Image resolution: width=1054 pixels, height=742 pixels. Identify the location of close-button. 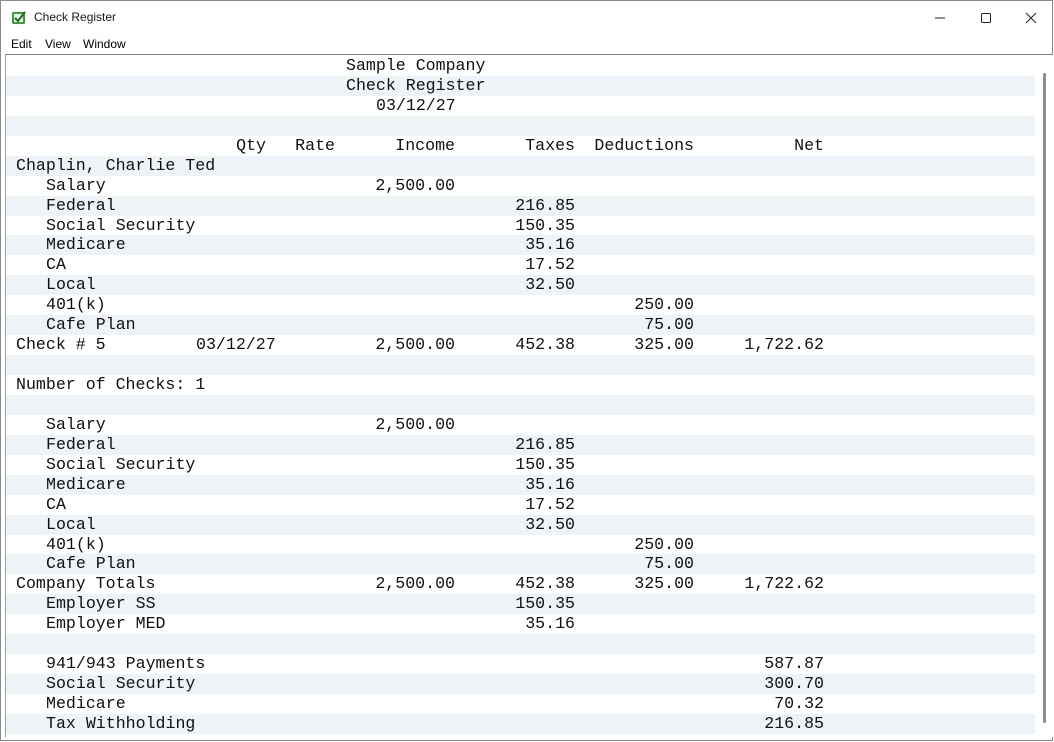
(1031, 17).